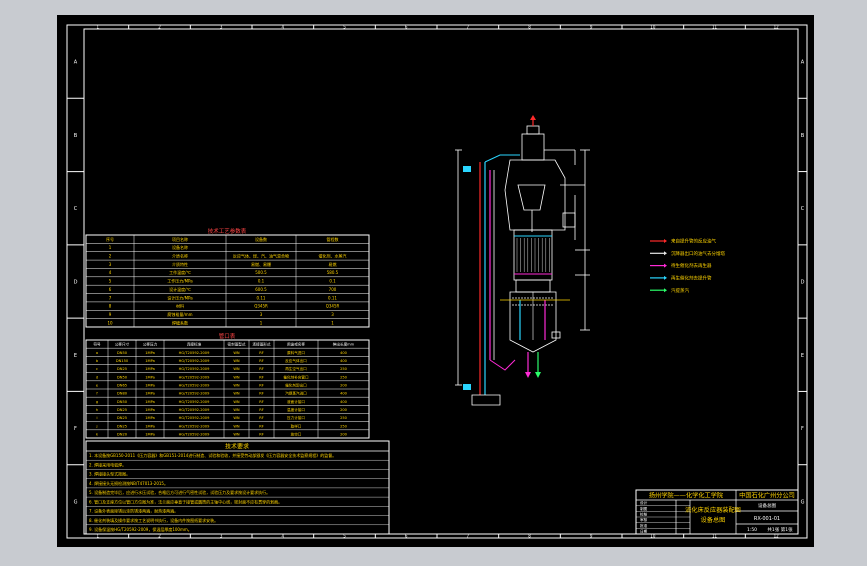 The width and height of the screenshot is (867, 566). I want to click on title-block-drawing-title: 流化床反应器装配图, so click(713, 510).